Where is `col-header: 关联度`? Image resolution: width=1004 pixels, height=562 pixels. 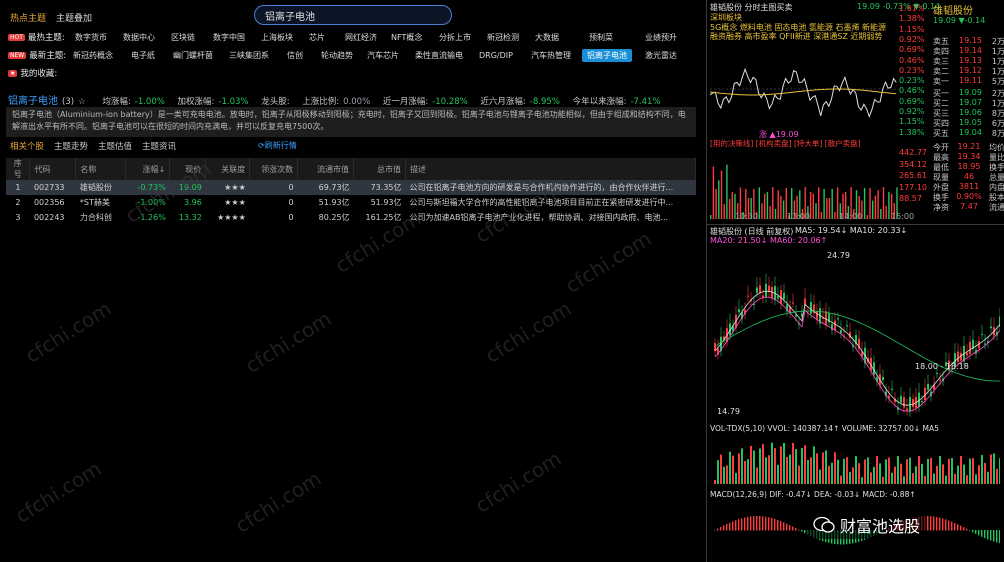
col-header: 关联度 is located at coordinates (228, 169).